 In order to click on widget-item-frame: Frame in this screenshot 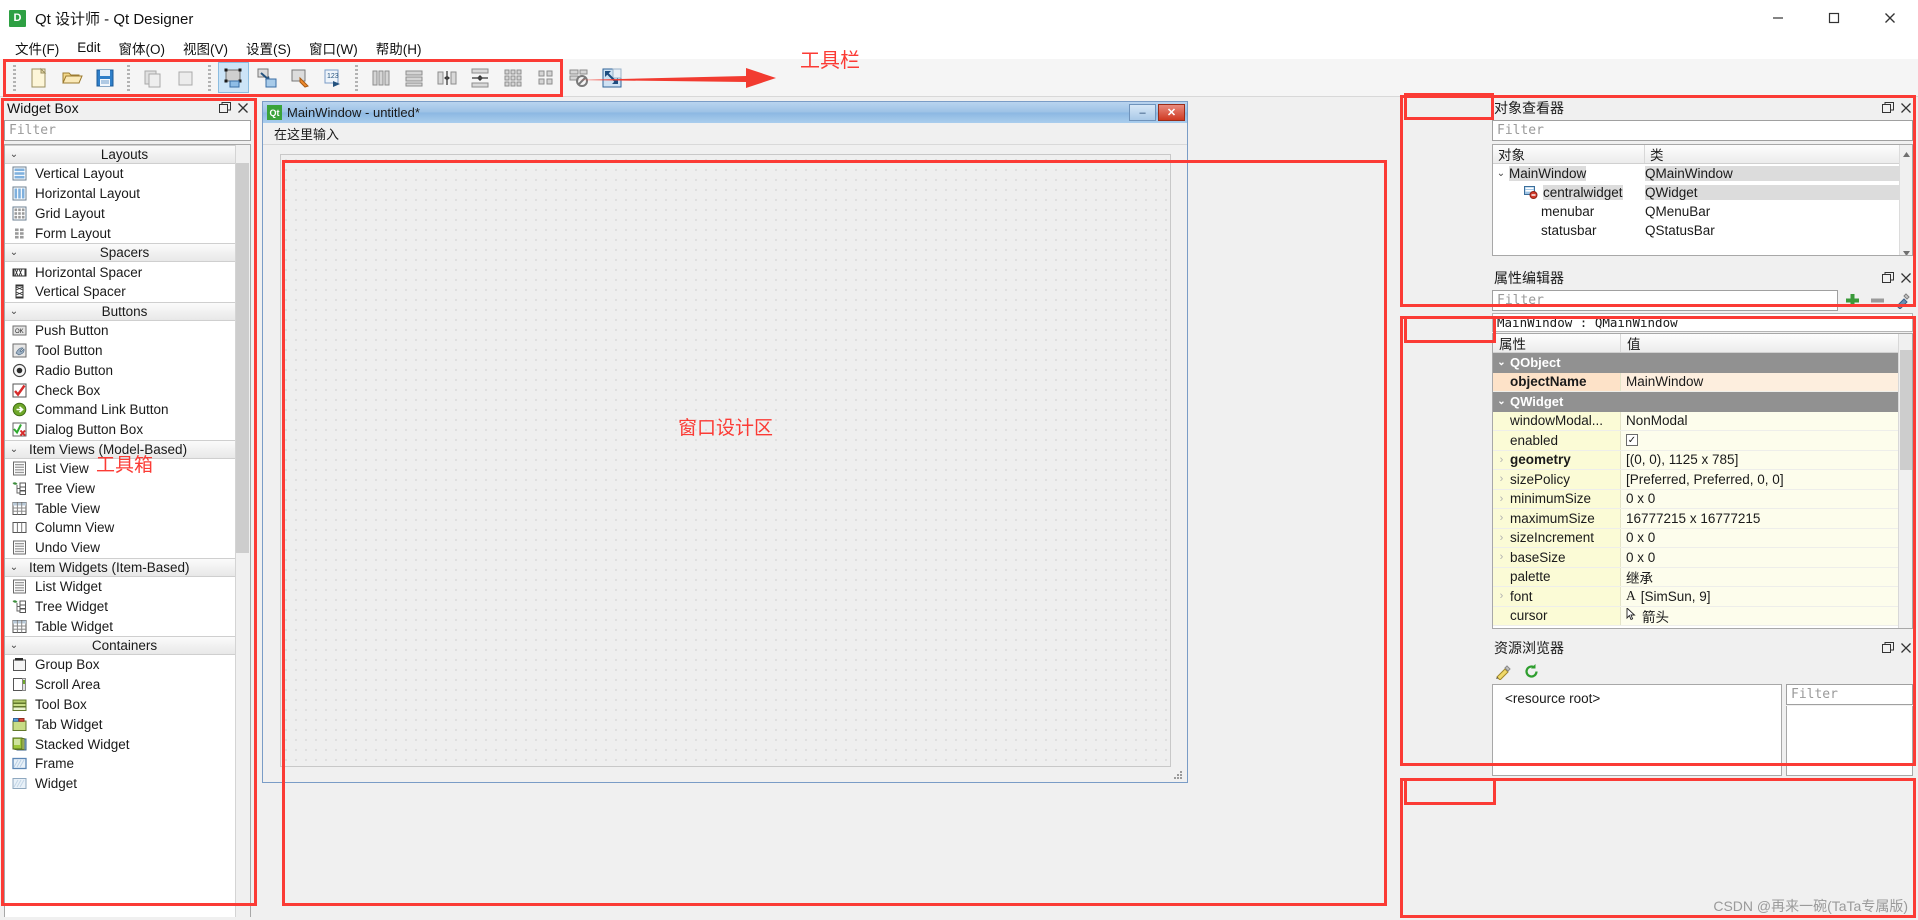, I will do `click(124, 764)`.